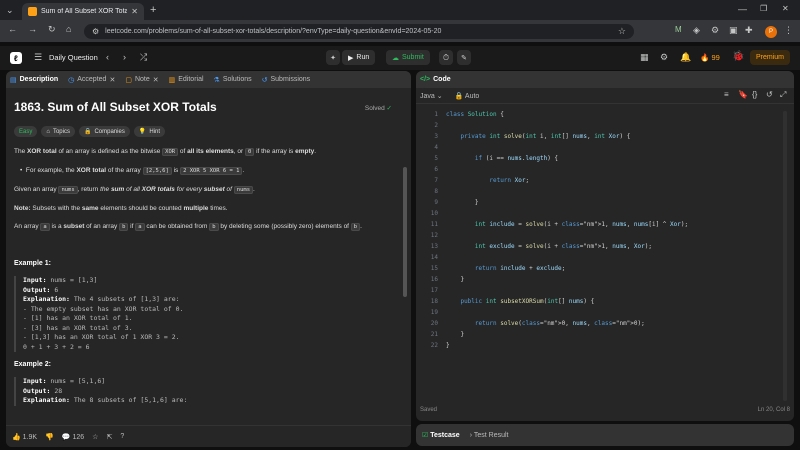  What do you see at coordinates (601, 180) in the screenshot?
I see `code-line: 7 return Xor;` at bounding box center [601, 180].